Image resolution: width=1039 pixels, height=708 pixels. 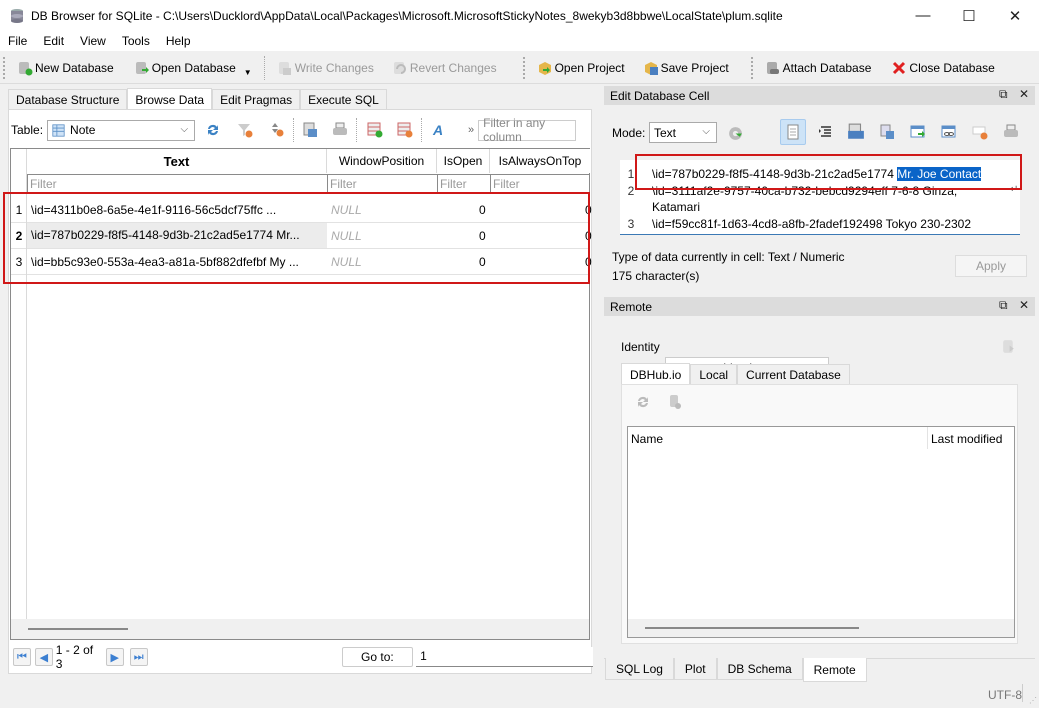 I want to click on clear-filters-icon, so click(x=245, y=130).